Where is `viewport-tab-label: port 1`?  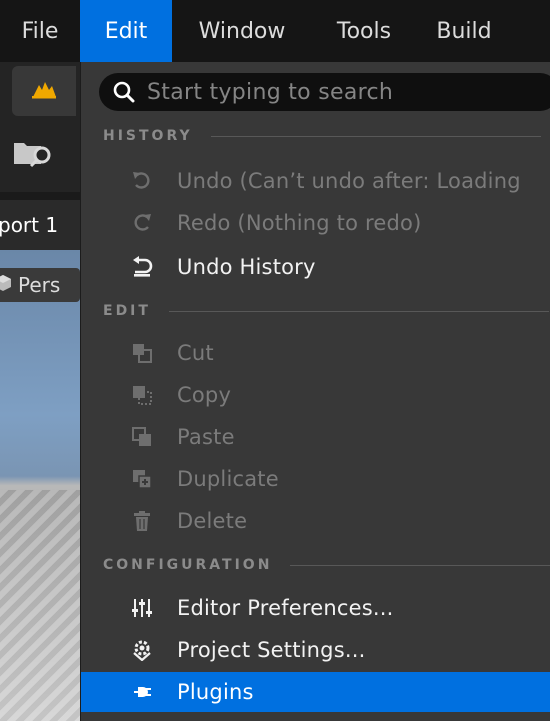
viewport-tab-label: port 1 is located at coordinates (29, 225).